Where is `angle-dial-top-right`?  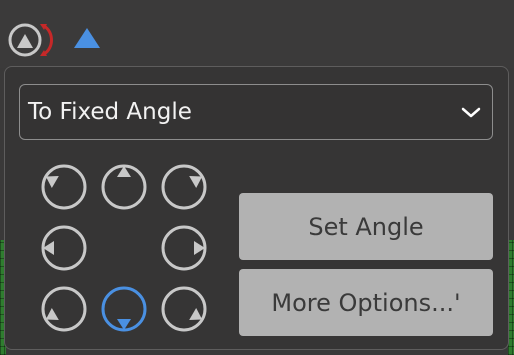 angle-dial-top-right is located at coordinates (184, 187).